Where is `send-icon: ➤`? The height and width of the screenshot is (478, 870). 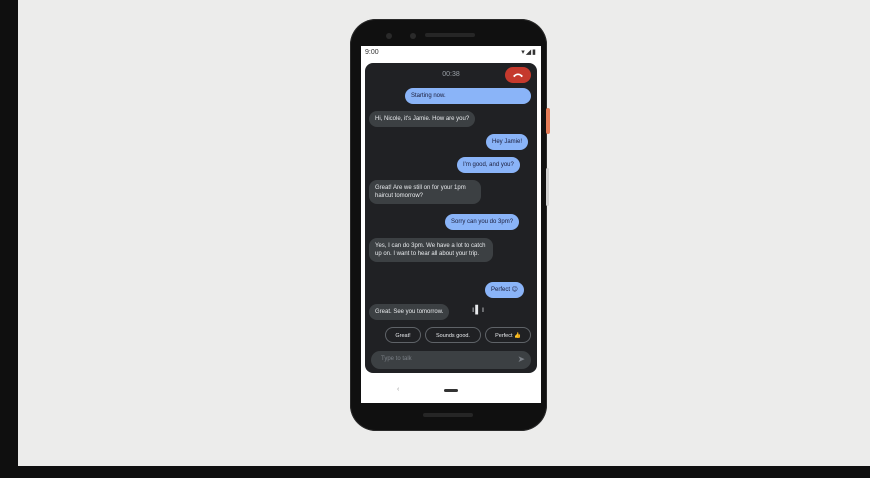 send-icon: ➤ is located at coordinates (521, 359).